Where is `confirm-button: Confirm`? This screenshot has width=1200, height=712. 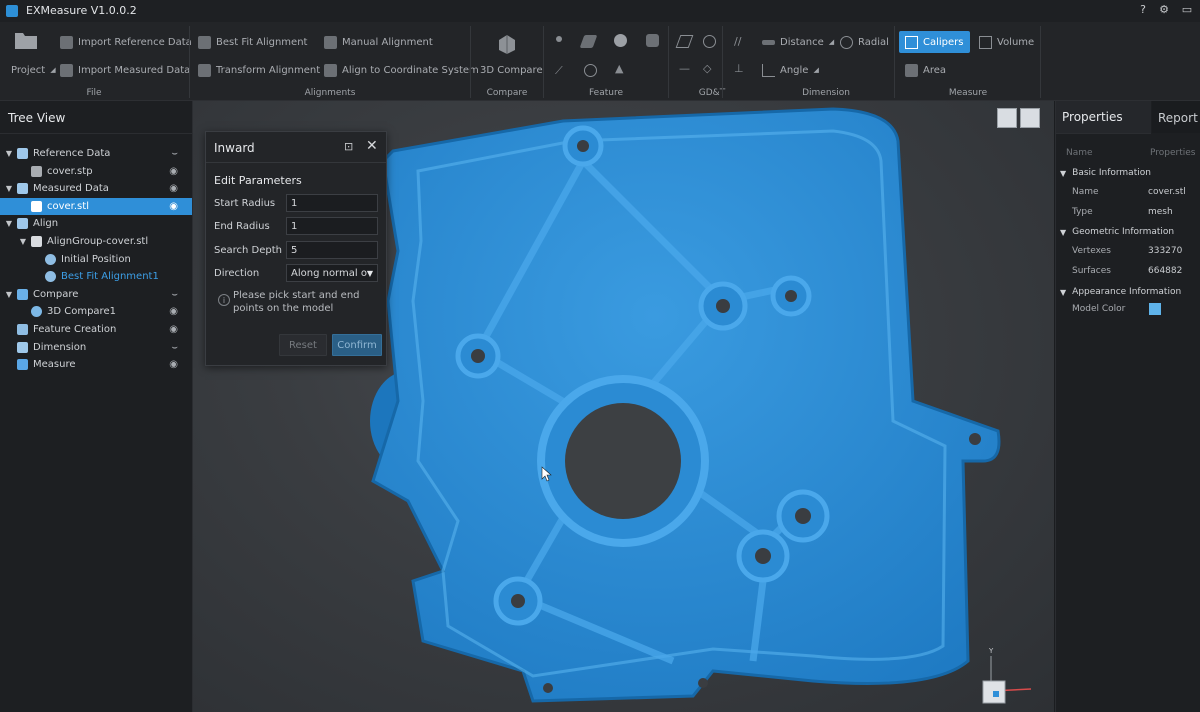
confirm-button: Confirm is located at coordinates (357, 345).